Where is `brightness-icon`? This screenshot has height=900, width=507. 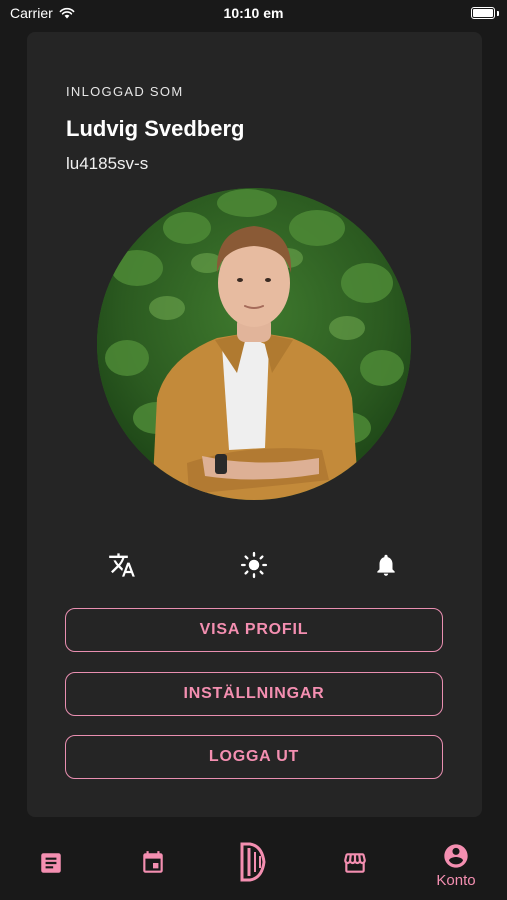 brightness-icon is located at coordinates (254, 565).